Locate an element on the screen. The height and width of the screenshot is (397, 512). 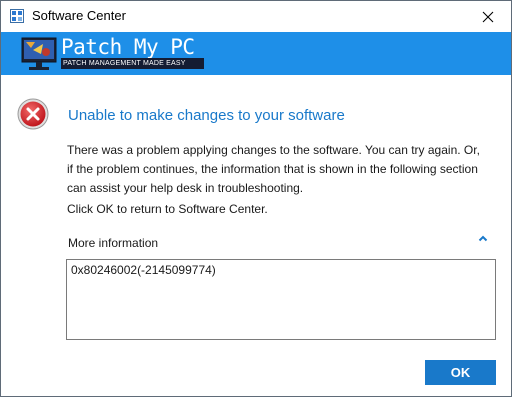
computer-monitor-logo-icon is located at coordinates (39, 53).